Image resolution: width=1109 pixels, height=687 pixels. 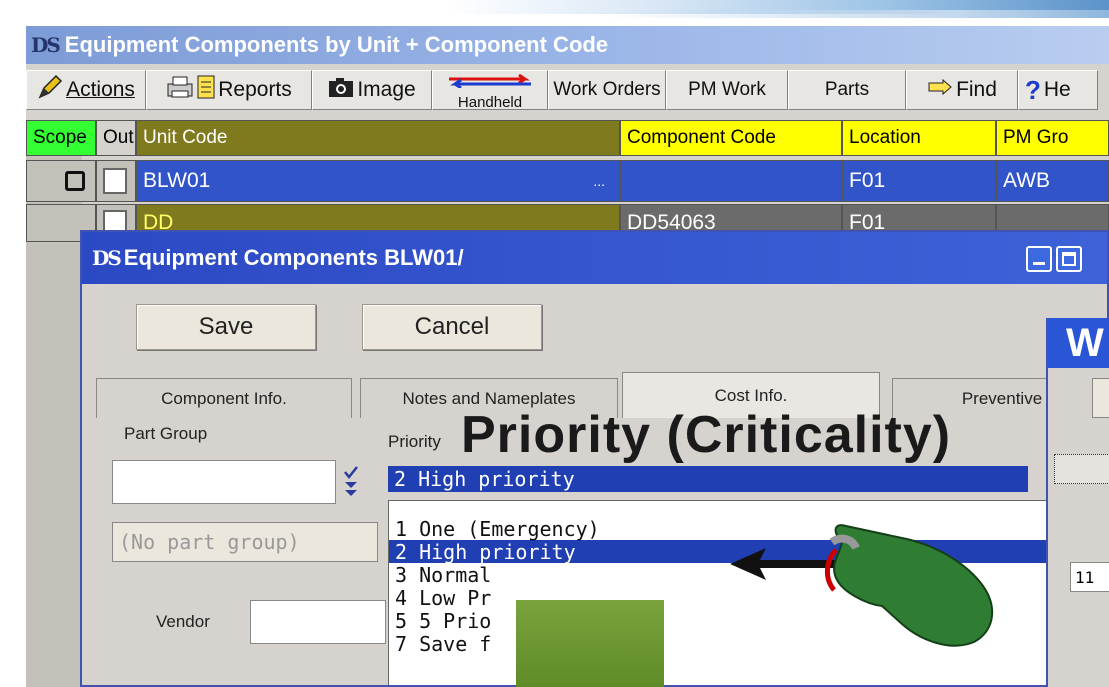 What do you see at coordinates (180, 90) in the screenshot?
I see `printer-icon` at bounding box center [180, 90].